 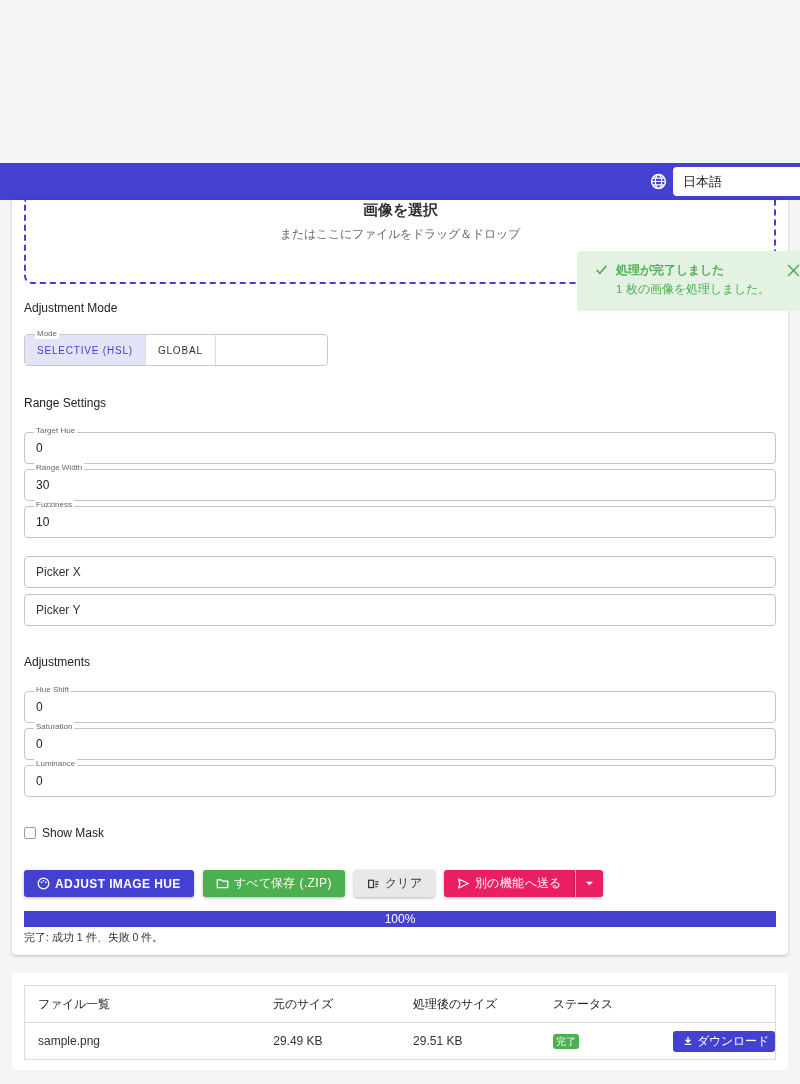 I want to click on download-button: ダウンロード, so click(x=724, y=1041).